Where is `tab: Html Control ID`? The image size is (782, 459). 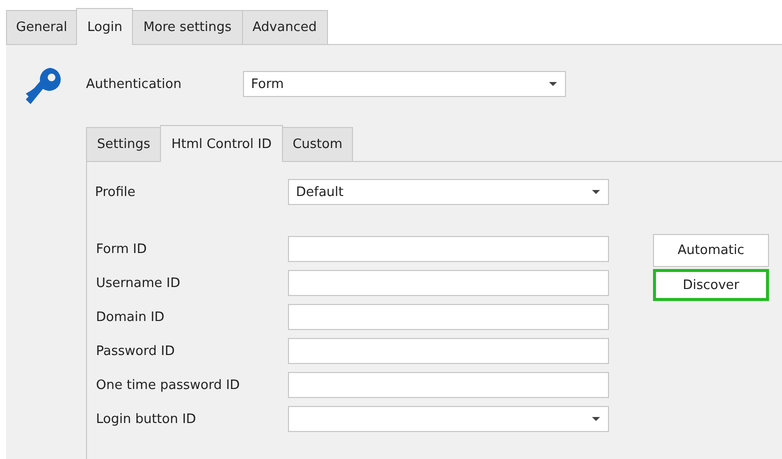
tab: Html Control ID is located at coordinates (221, 143).